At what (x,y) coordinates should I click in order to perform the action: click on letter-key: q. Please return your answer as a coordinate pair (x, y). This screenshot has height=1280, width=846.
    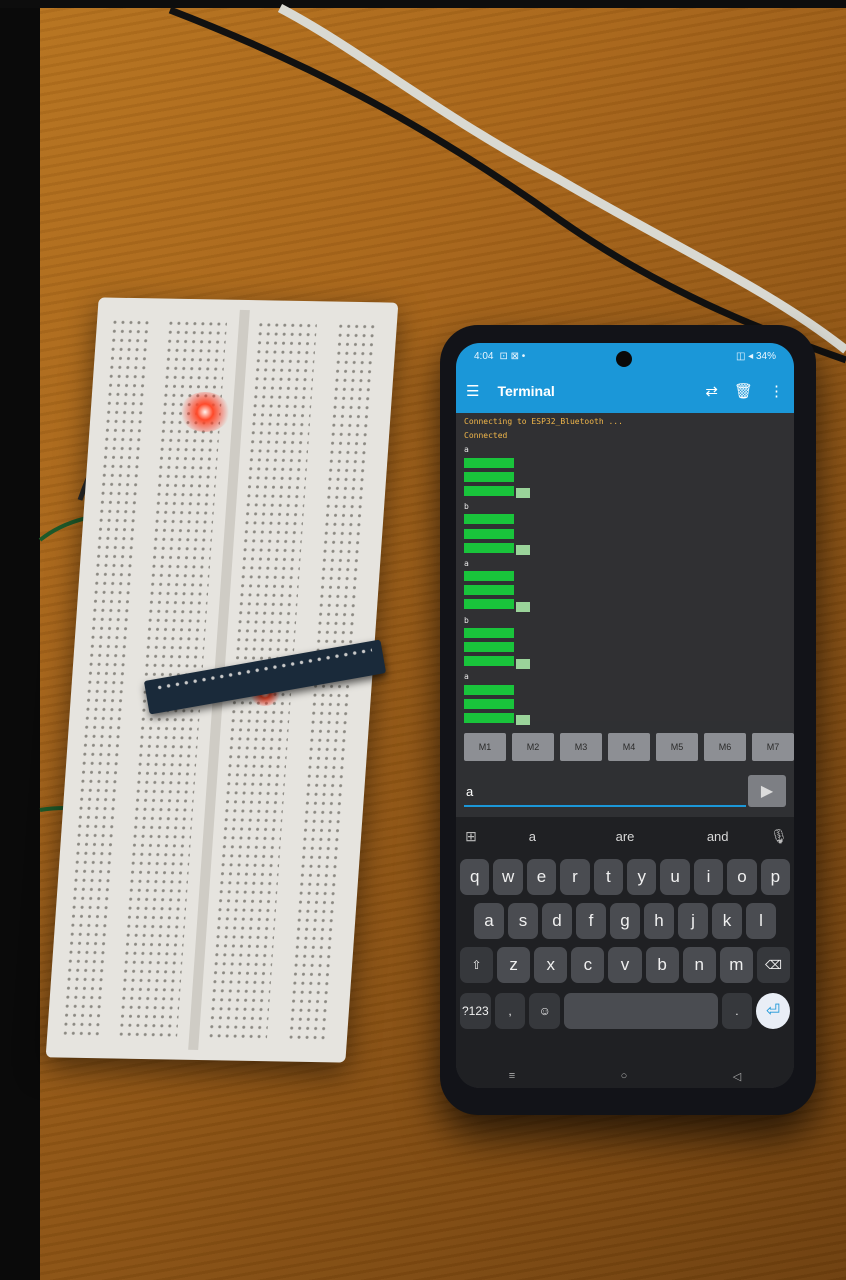
    Looking at the image, I should click on (475, 877).